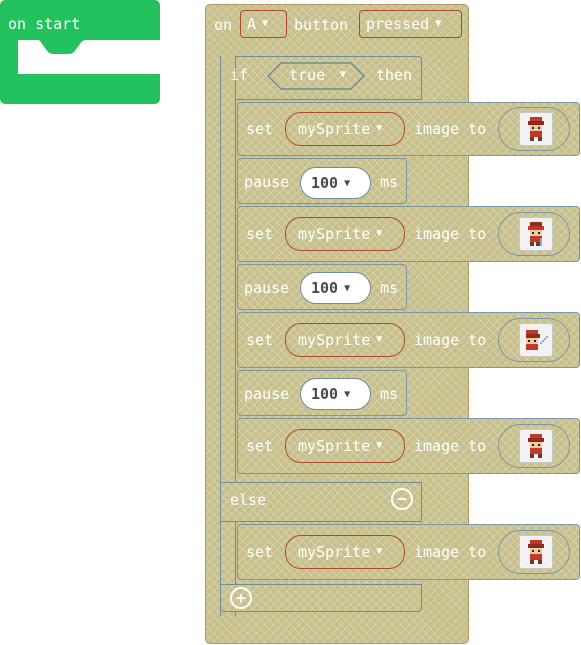  I want to click on remove-else-button: −, so click(402, 499).